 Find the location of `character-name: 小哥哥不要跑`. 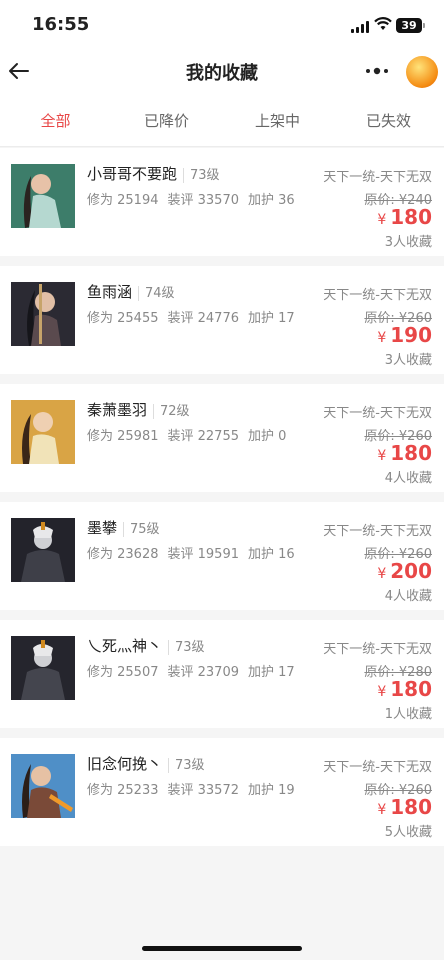

character-name: 小哥哥不要跑 is located at coordinates (132, 174).